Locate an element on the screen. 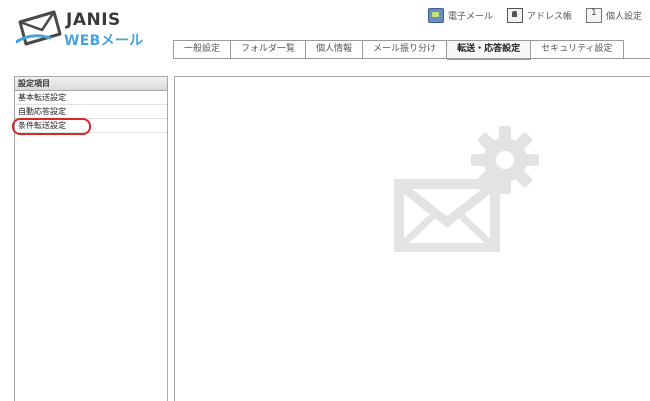 Image resolution: width=650 pixels, height=401 pixels. tab-general: 一般設定 is located at coordinates (202, 49).